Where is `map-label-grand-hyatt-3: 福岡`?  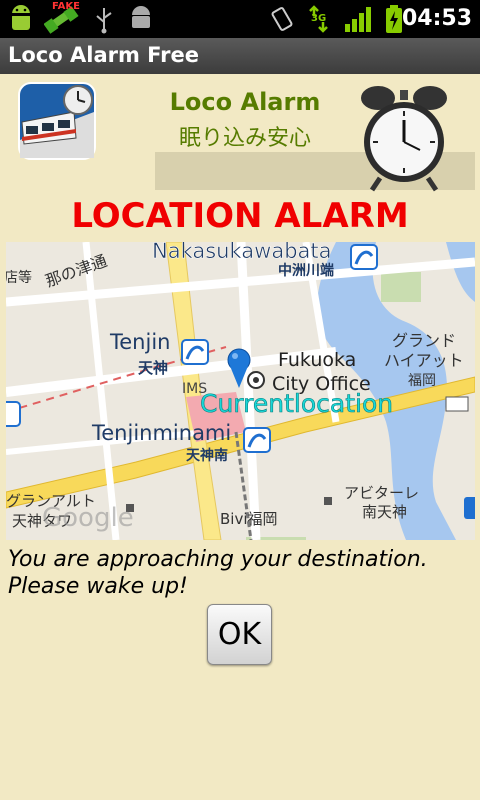 map-label-grand-hyatt-3: 福岡 is located at coordinates (422, 381).